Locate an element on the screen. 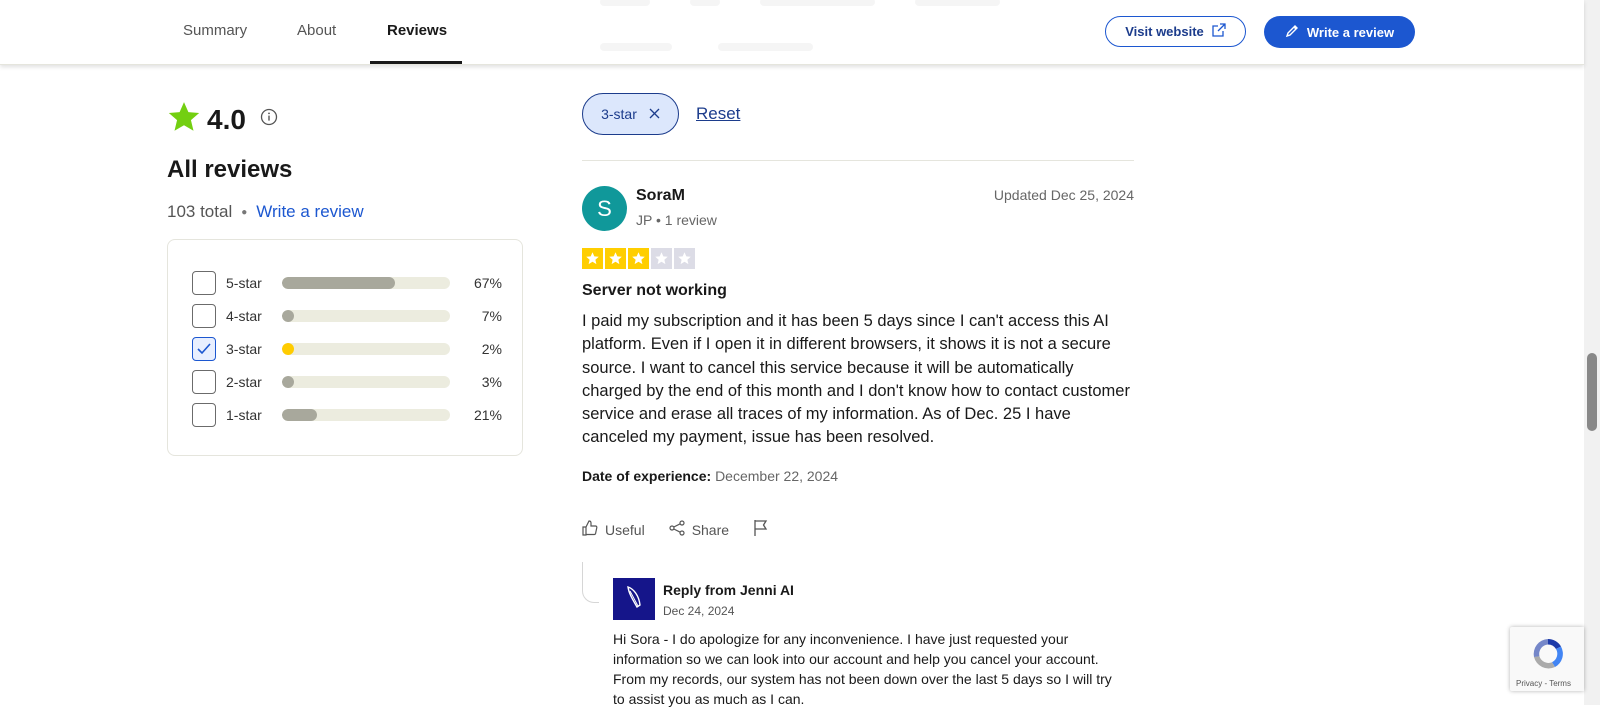 The height and width of the screenshot is (709, 1600). reply-date: Dec 24, 2024 is located at coordinates (699, 611).